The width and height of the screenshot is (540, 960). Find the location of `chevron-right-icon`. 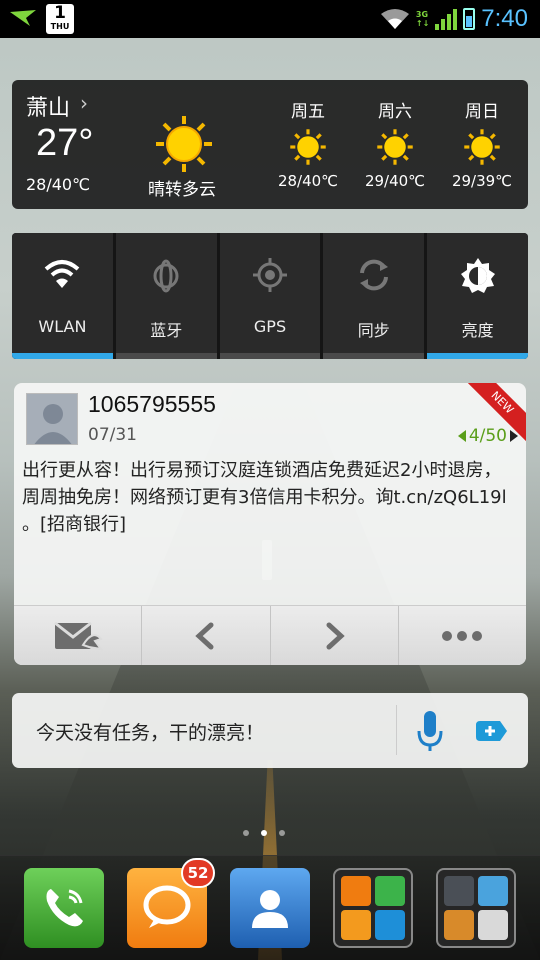

chevron-right-icon is located at coordinates (335, 635).